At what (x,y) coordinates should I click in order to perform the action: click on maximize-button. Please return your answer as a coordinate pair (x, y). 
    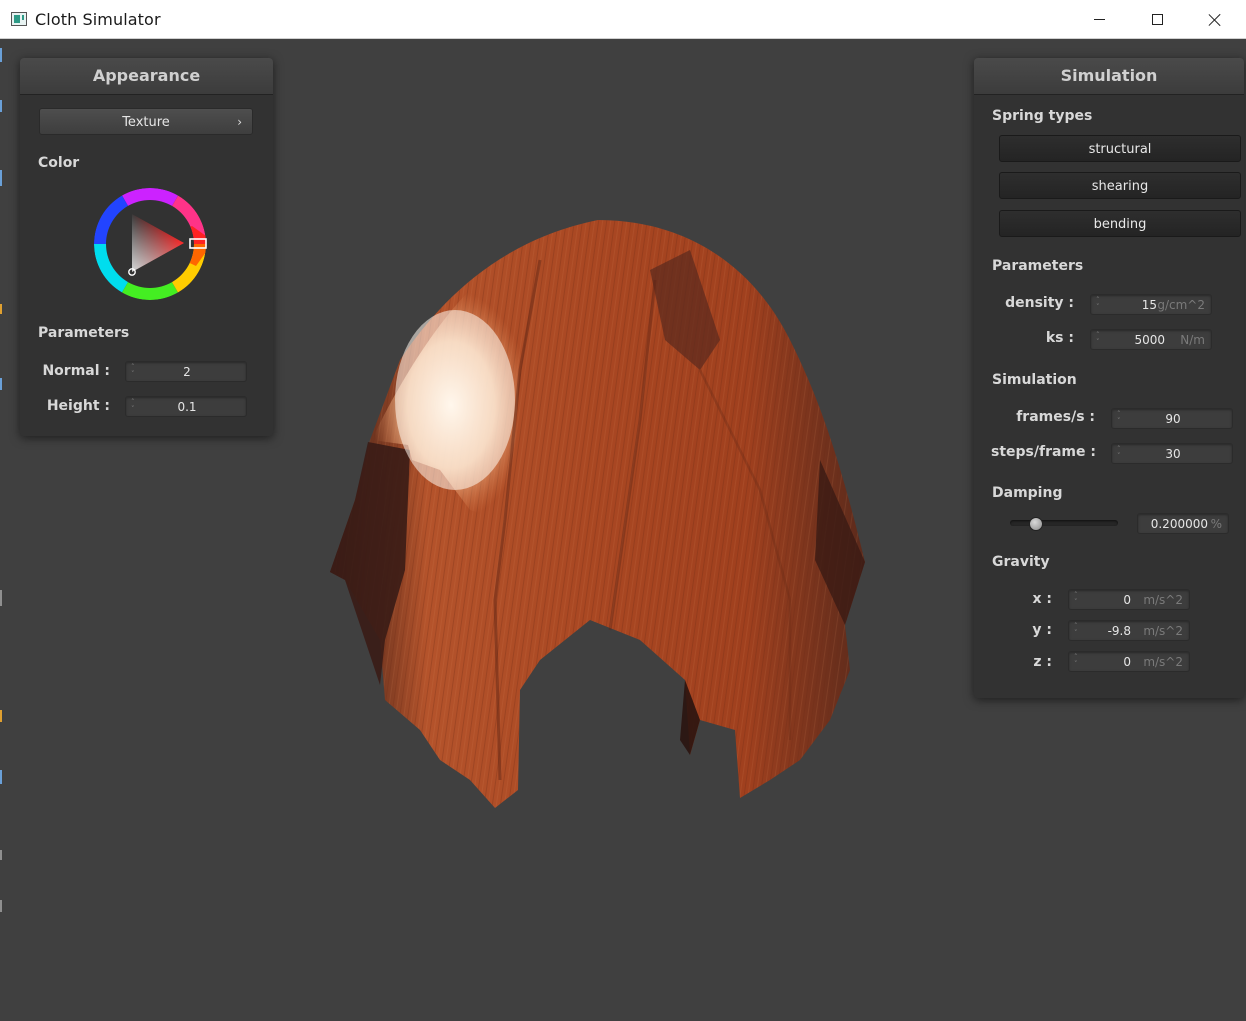
    Looking at the image, I should click on (1157, 19).